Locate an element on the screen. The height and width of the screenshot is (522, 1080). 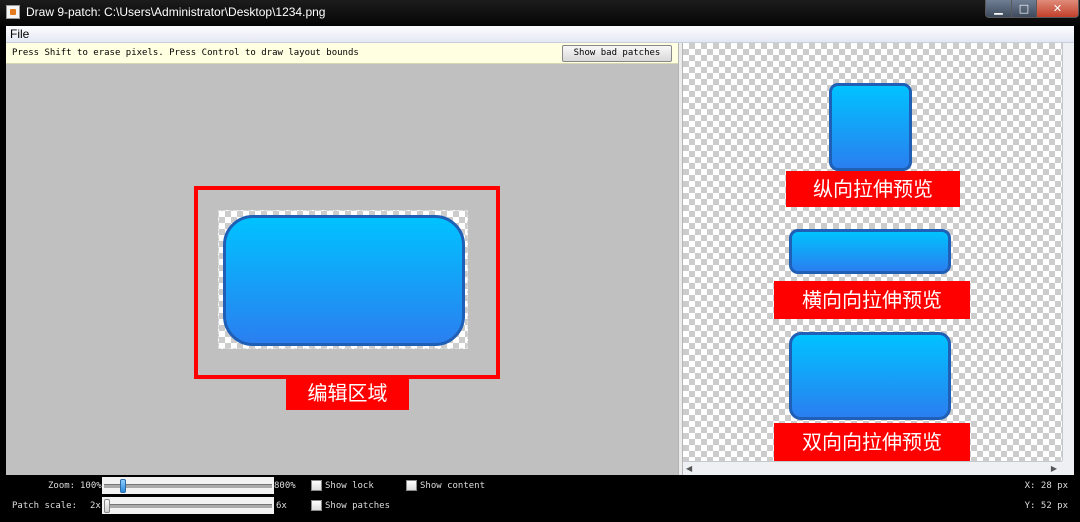
maximize-button: □ is located at coordinates (1024, 9).